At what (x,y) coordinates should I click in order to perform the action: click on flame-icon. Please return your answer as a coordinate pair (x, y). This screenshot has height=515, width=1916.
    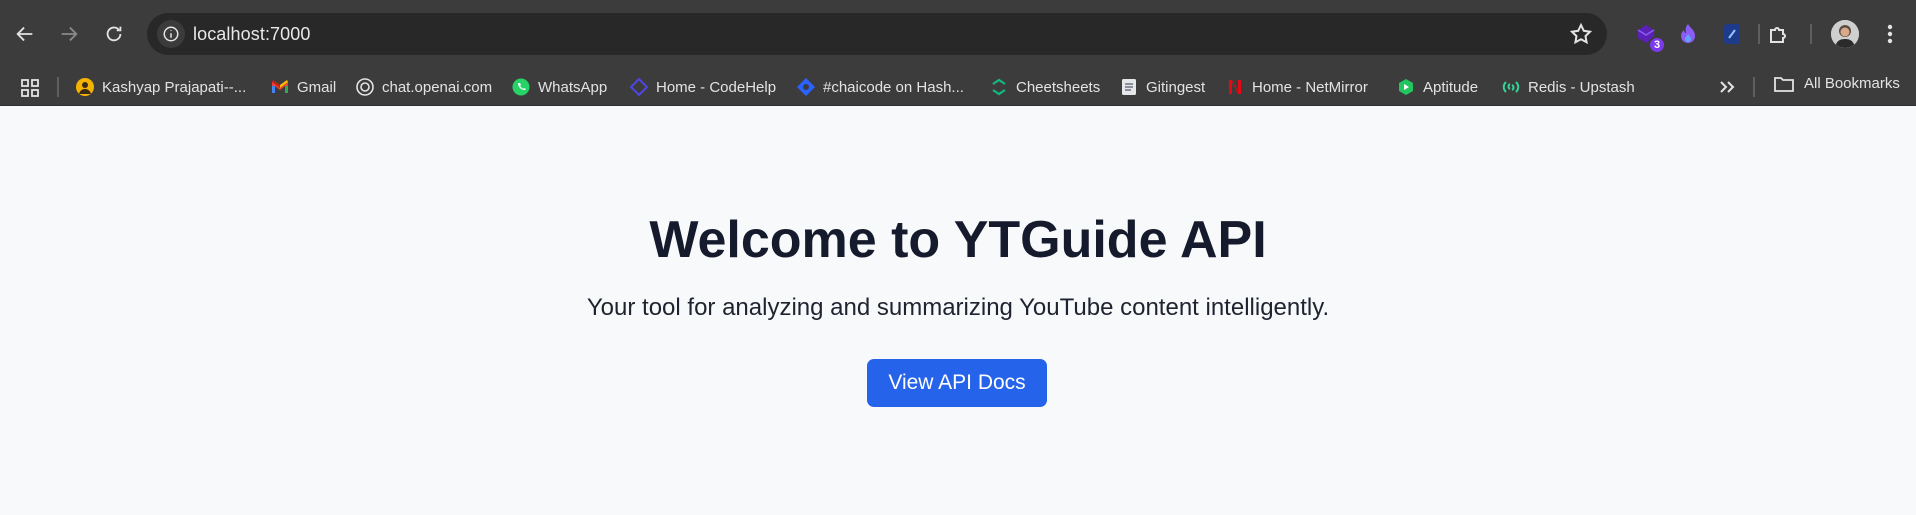
    Looking at the image, I should click on (1688, 33).